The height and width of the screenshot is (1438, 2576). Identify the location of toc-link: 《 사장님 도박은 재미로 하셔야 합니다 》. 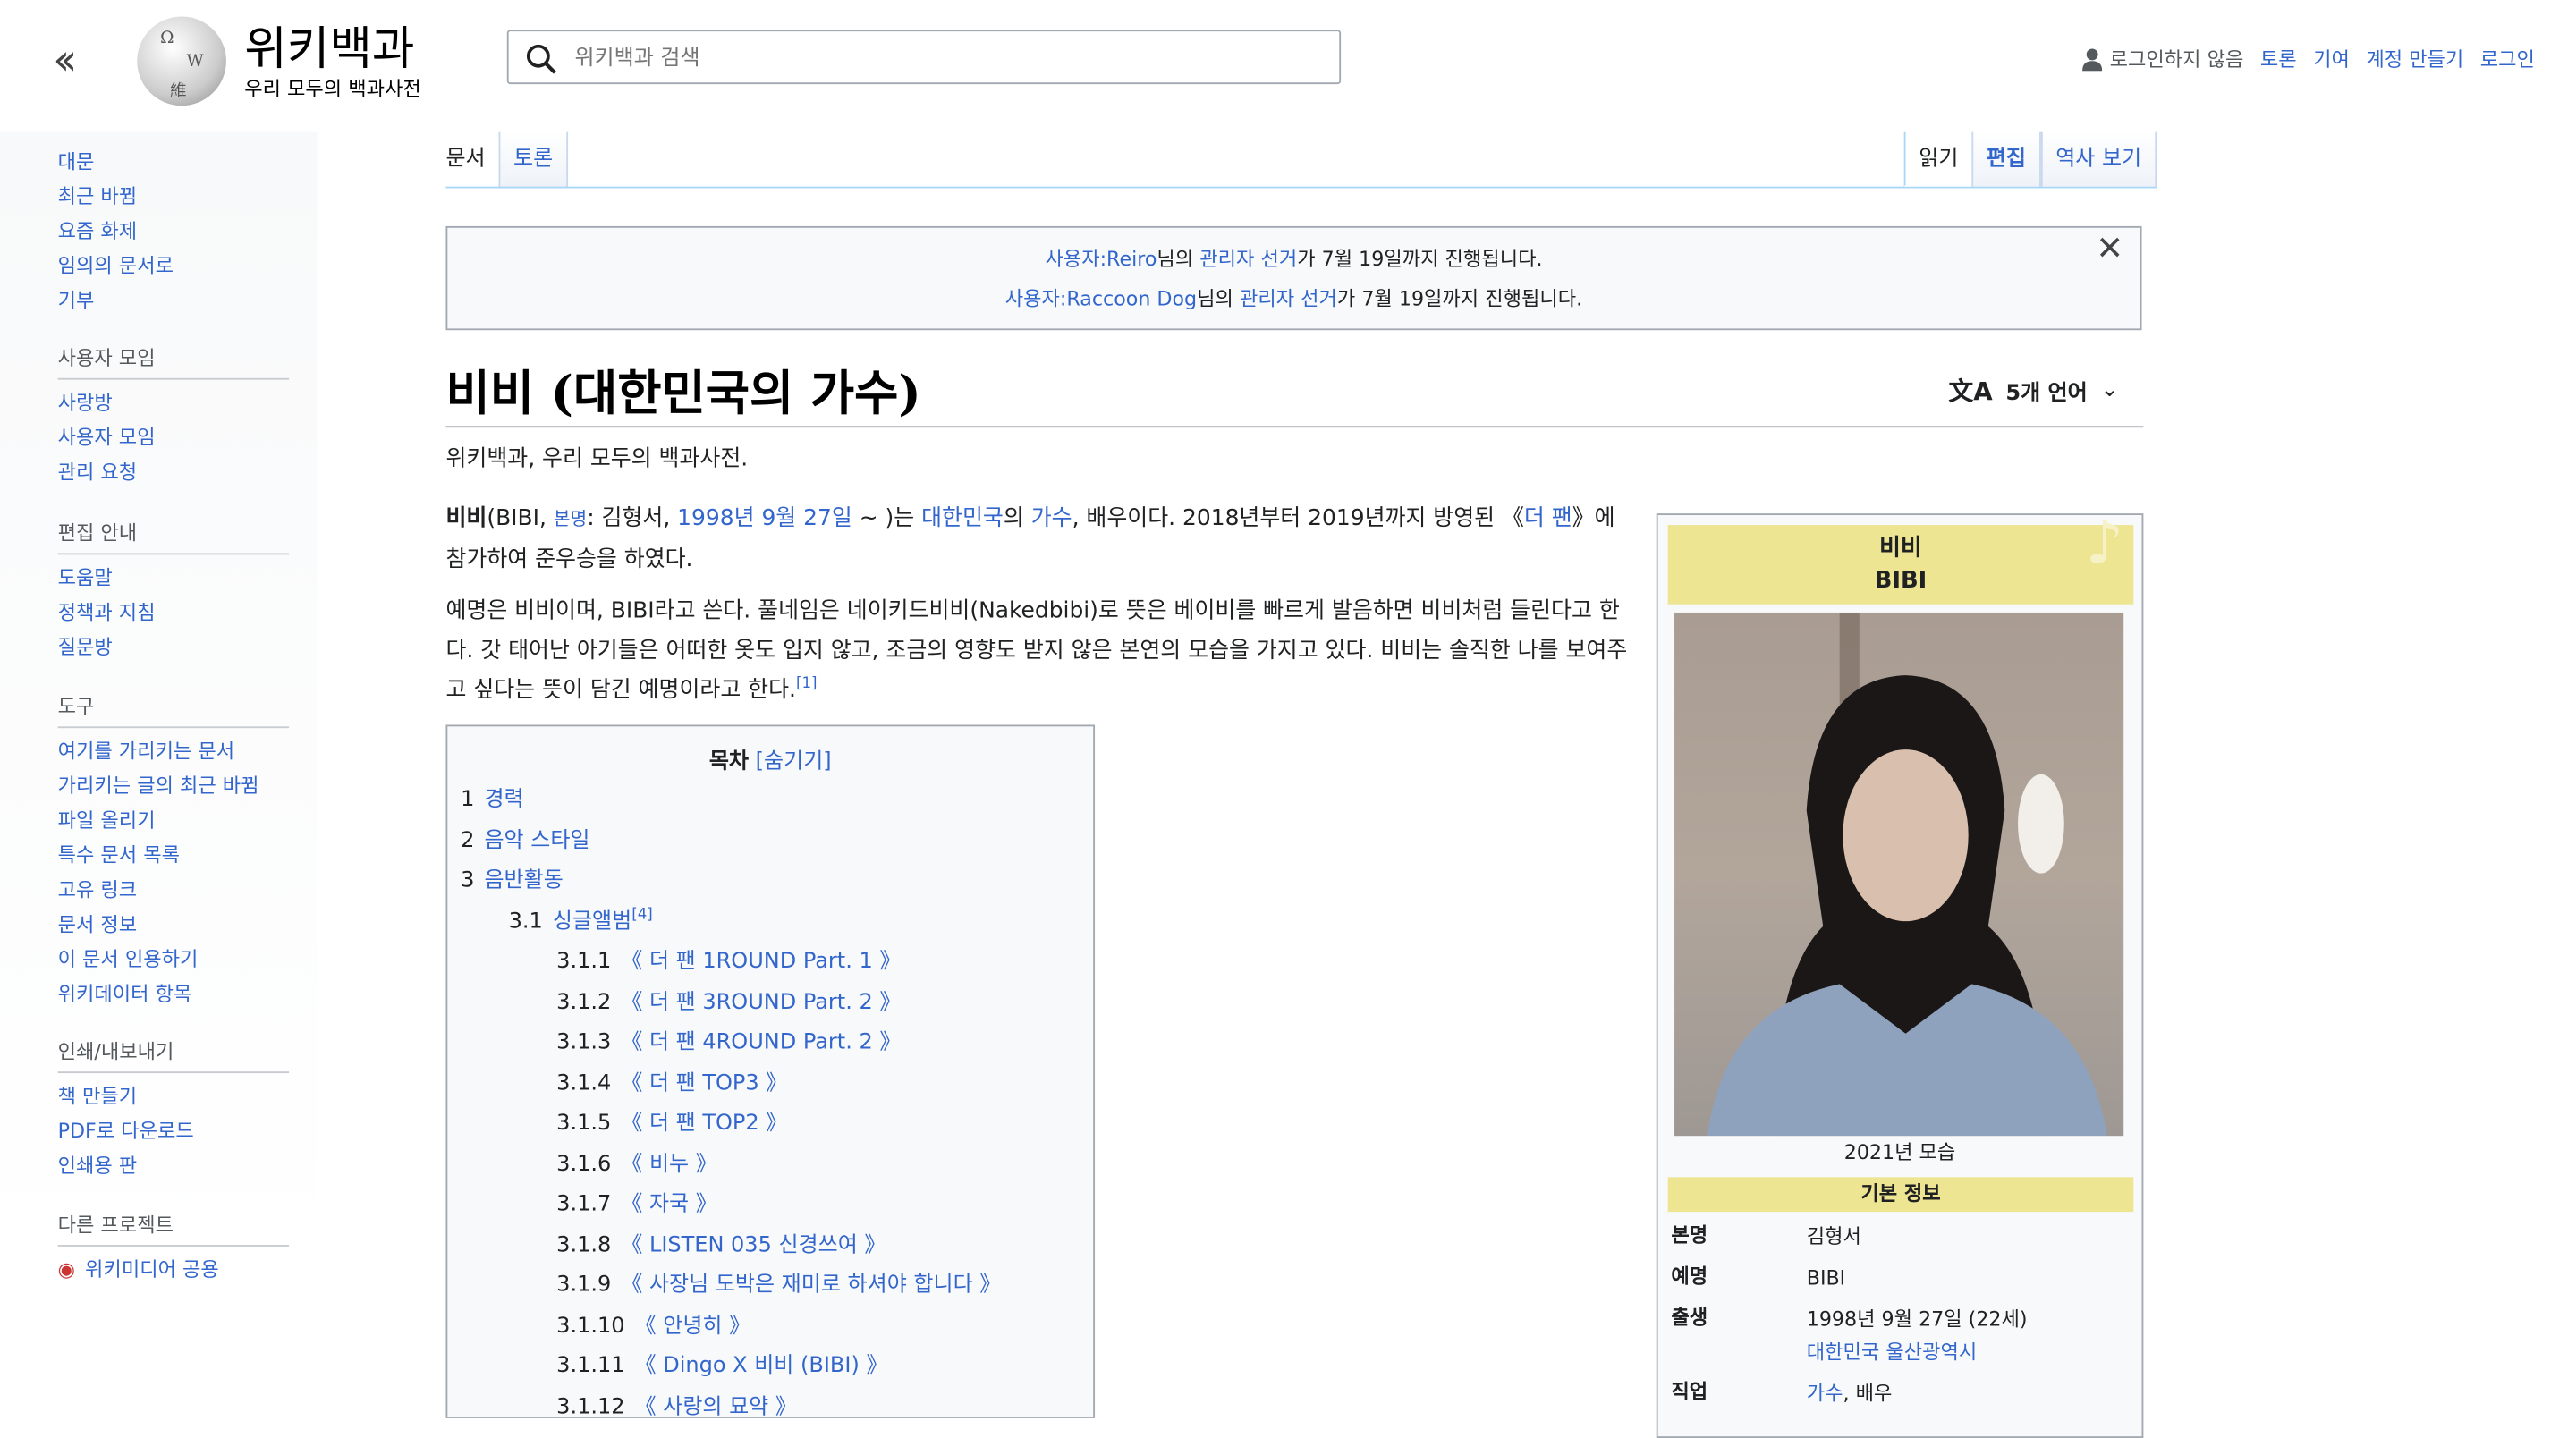
(811, 1285).